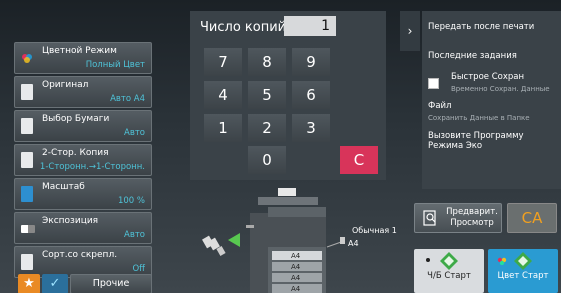 The image size is (561, 293). I want to click on key-5: 5, so click(267, 95).